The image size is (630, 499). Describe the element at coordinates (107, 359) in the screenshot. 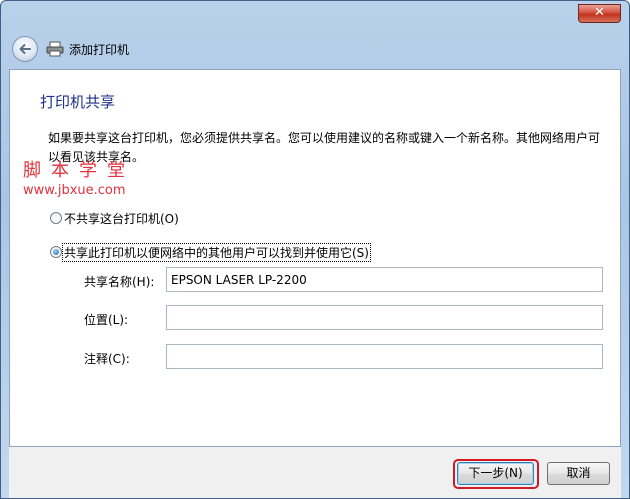

I see `comment-label: 注释(C):` at that location.